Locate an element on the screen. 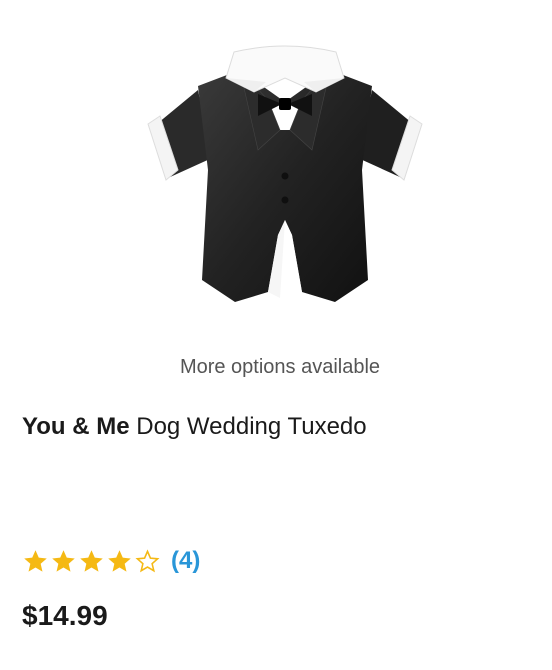 The height and width of the screenshot is (670, 552). product-title: You & Me Dog Wedding Tuxedo is located at coordinates (194, 427).